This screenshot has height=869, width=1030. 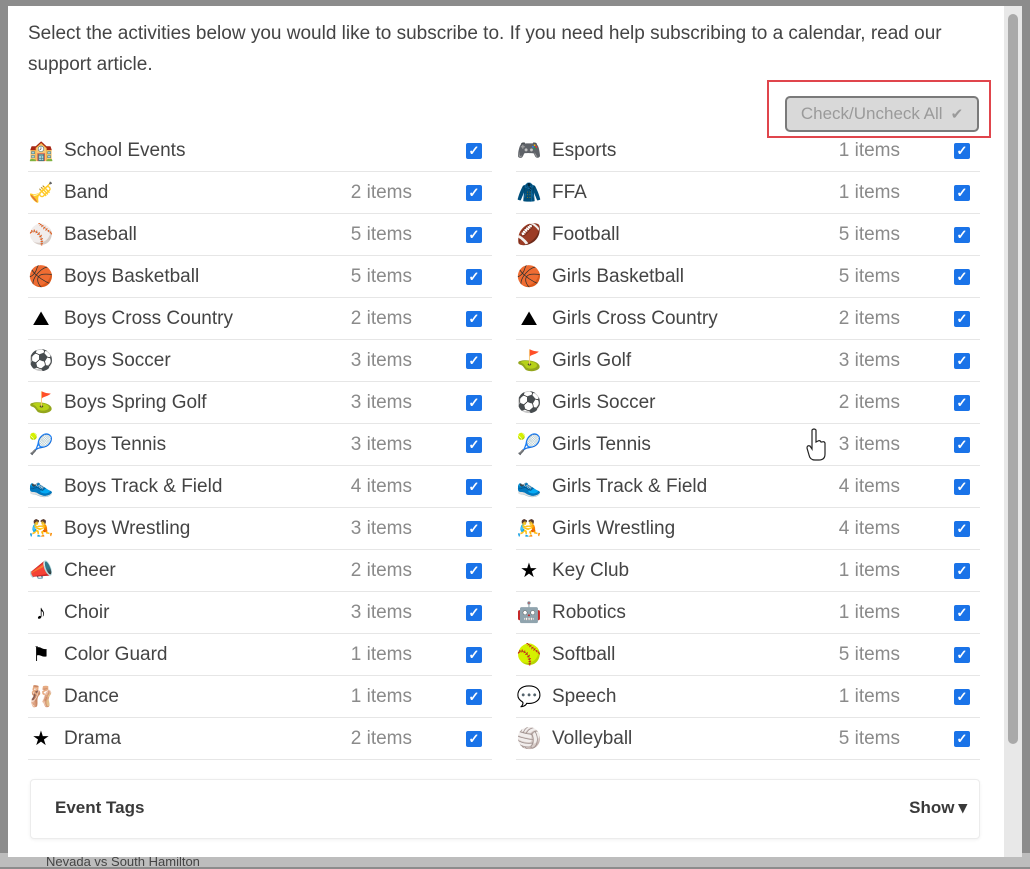 I want to click on scrollbar-thumb, so click(x=1013, y=379).